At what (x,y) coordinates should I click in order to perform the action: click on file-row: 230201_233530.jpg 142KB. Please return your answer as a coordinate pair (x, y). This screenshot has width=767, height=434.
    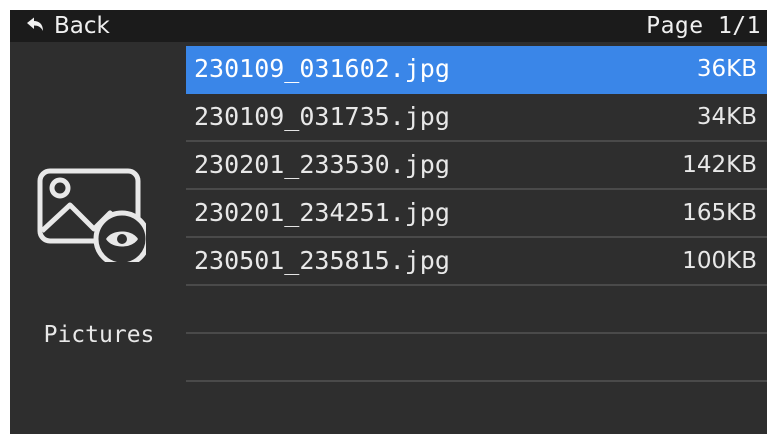
    Looking at the image, I should click on (476, 166).